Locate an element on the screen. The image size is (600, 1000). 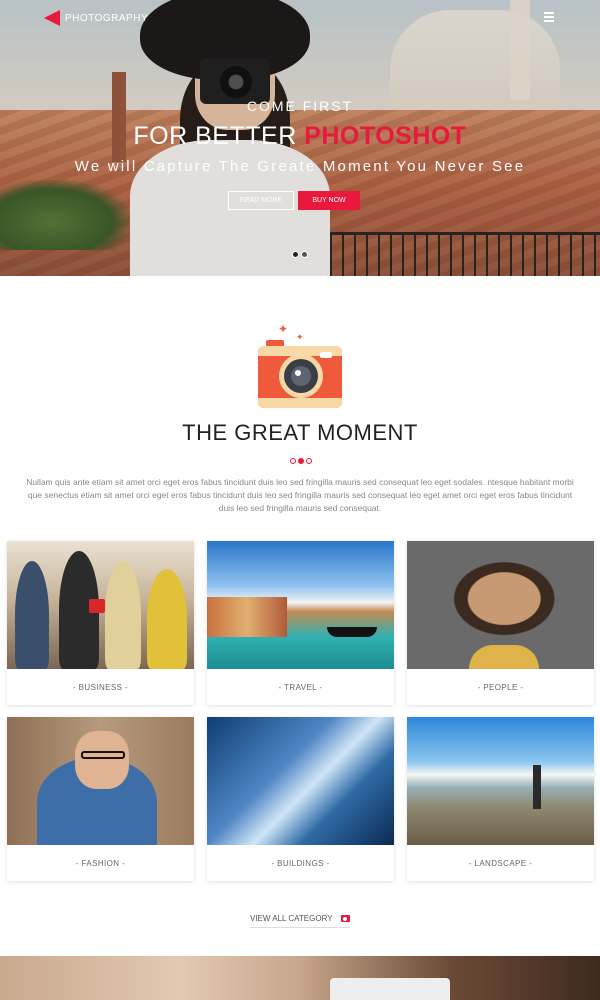
coffee-cup is located at coordinates (97, 606).